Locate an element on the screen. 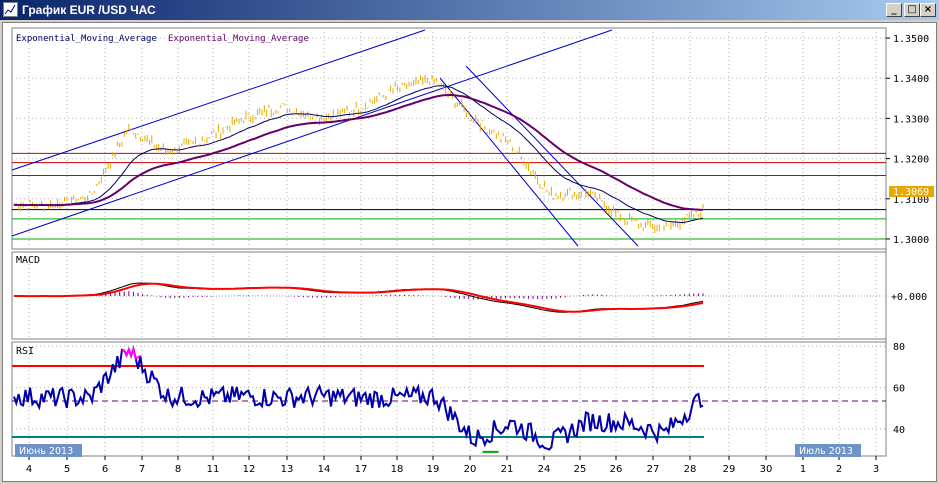 This screenshot has height=484, width=939. day-tick-label: 26 is located at coordinates (616, 469).